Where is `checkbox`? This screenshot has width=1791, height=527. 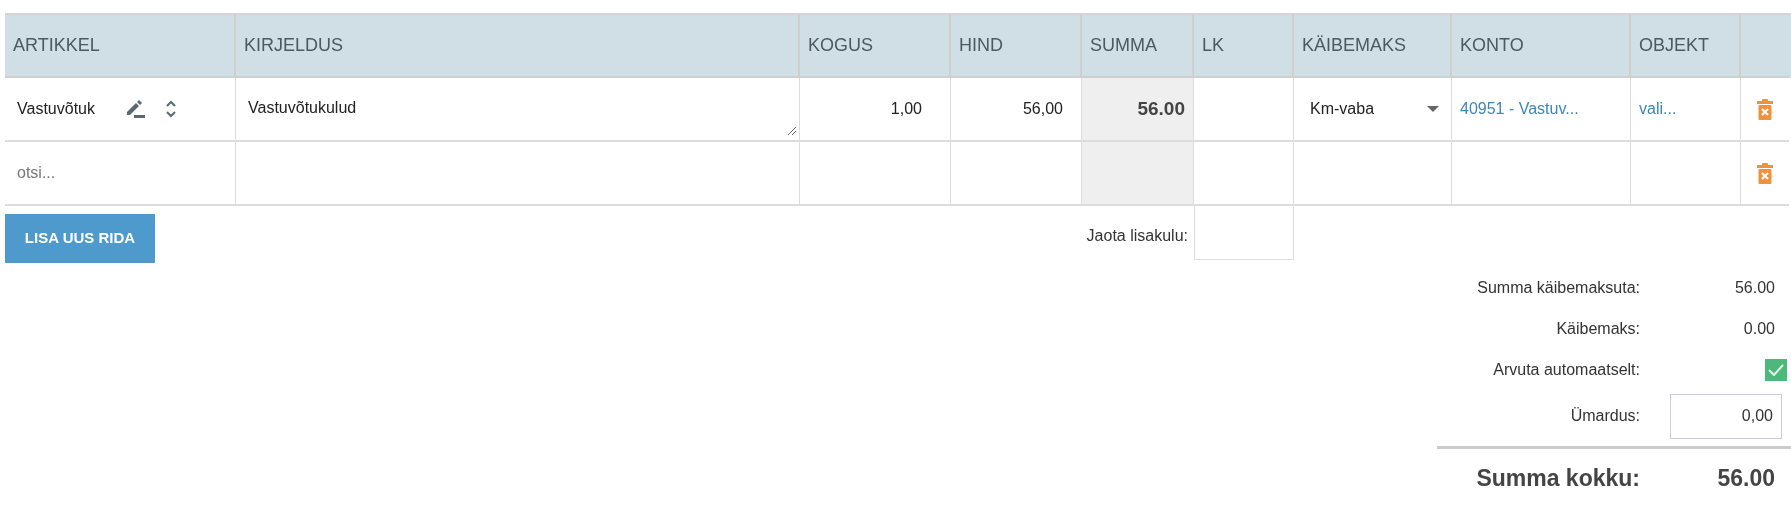
checkbox is located at coordinates (1776, 369).